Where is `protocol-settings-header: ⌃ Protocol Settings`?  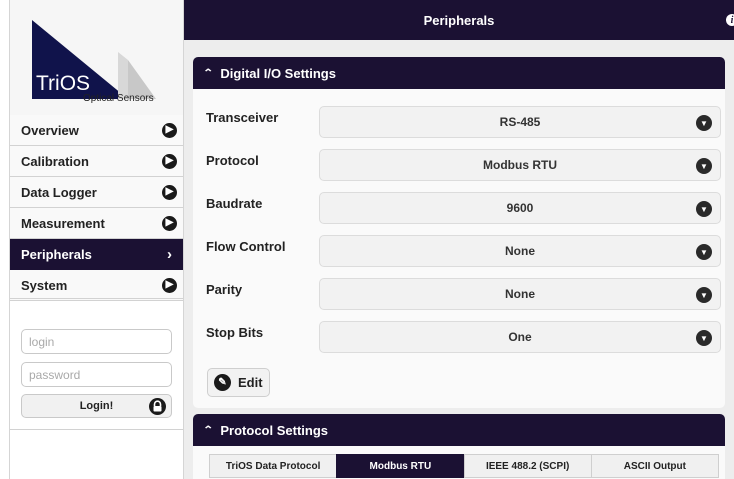
protocol-settings-header: ⌃ Protocol Settings is located at coordinates (459, 430).